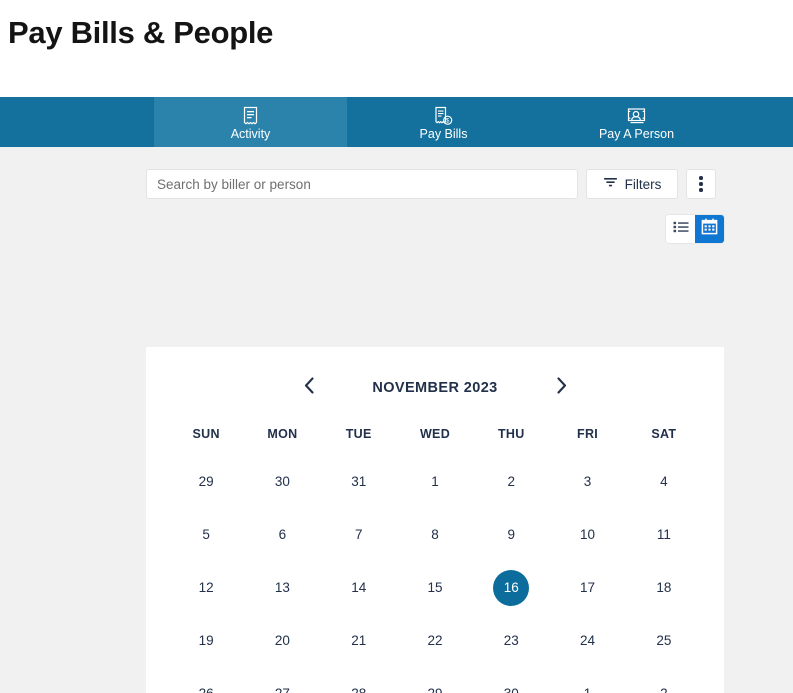 This screenshot has width=793, height=693. I want to click on main-tab-bar: Activity $ Pay Bills Pay A Person, so click(396, 122).